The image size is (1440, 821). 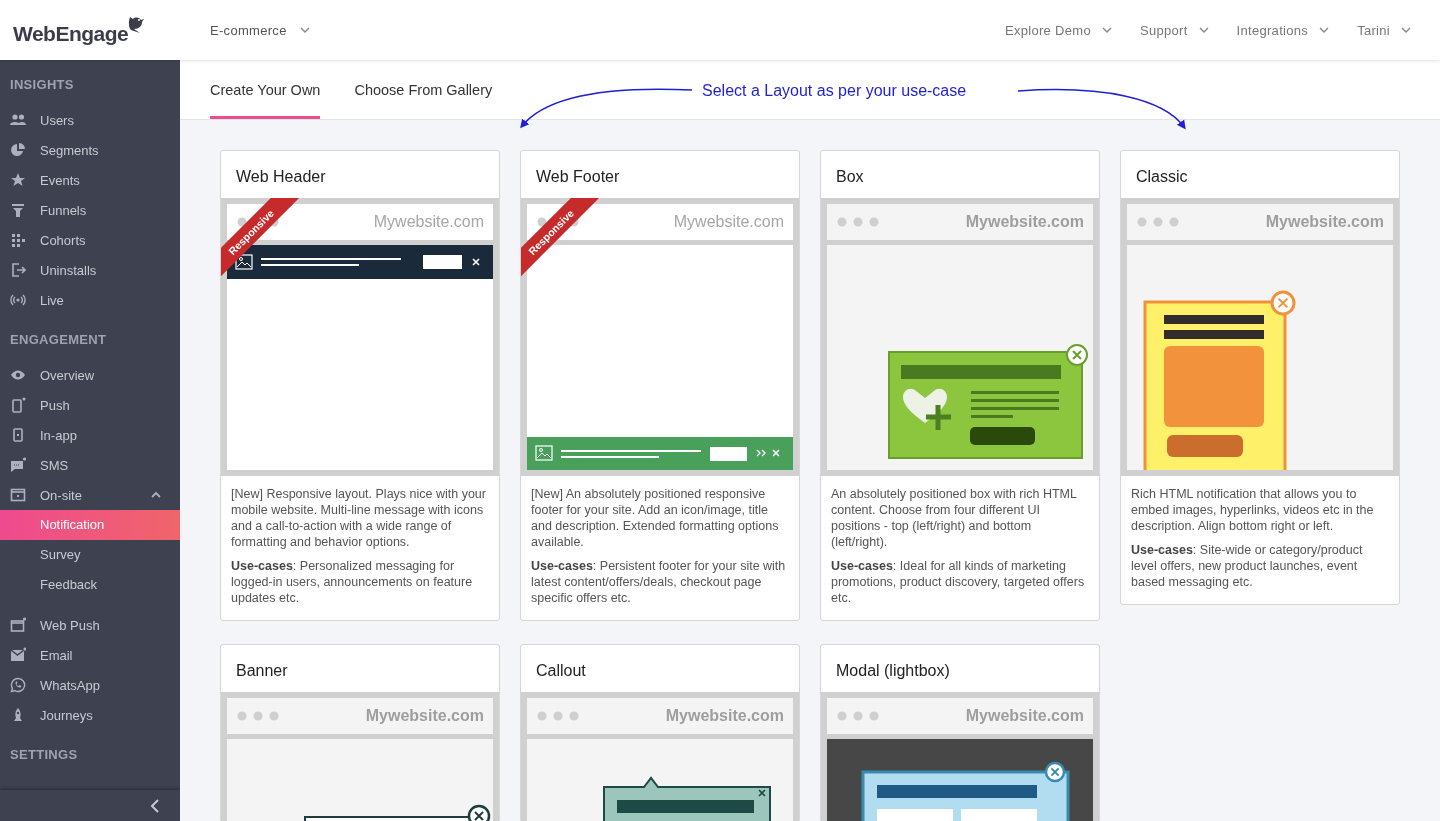 What do you see at coordinates (90, 120) in the screenshot?
I see `sidebar-item: Users` at bounding box center [90, 120].